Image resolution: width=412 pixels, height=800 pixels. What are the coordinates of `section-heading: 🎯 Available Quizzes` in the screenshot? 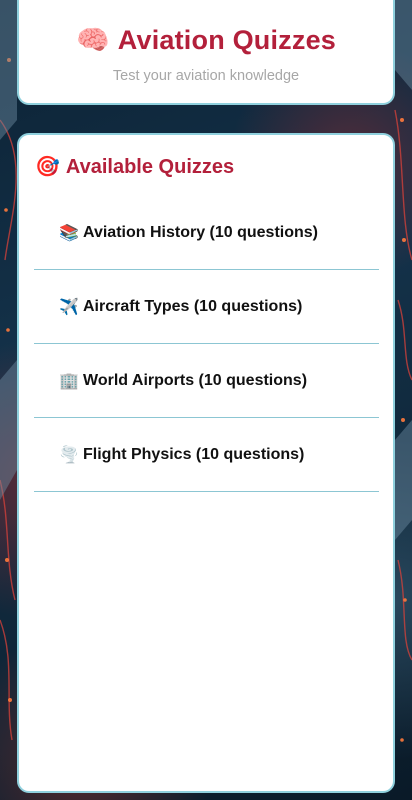 It's located at (134, 167).